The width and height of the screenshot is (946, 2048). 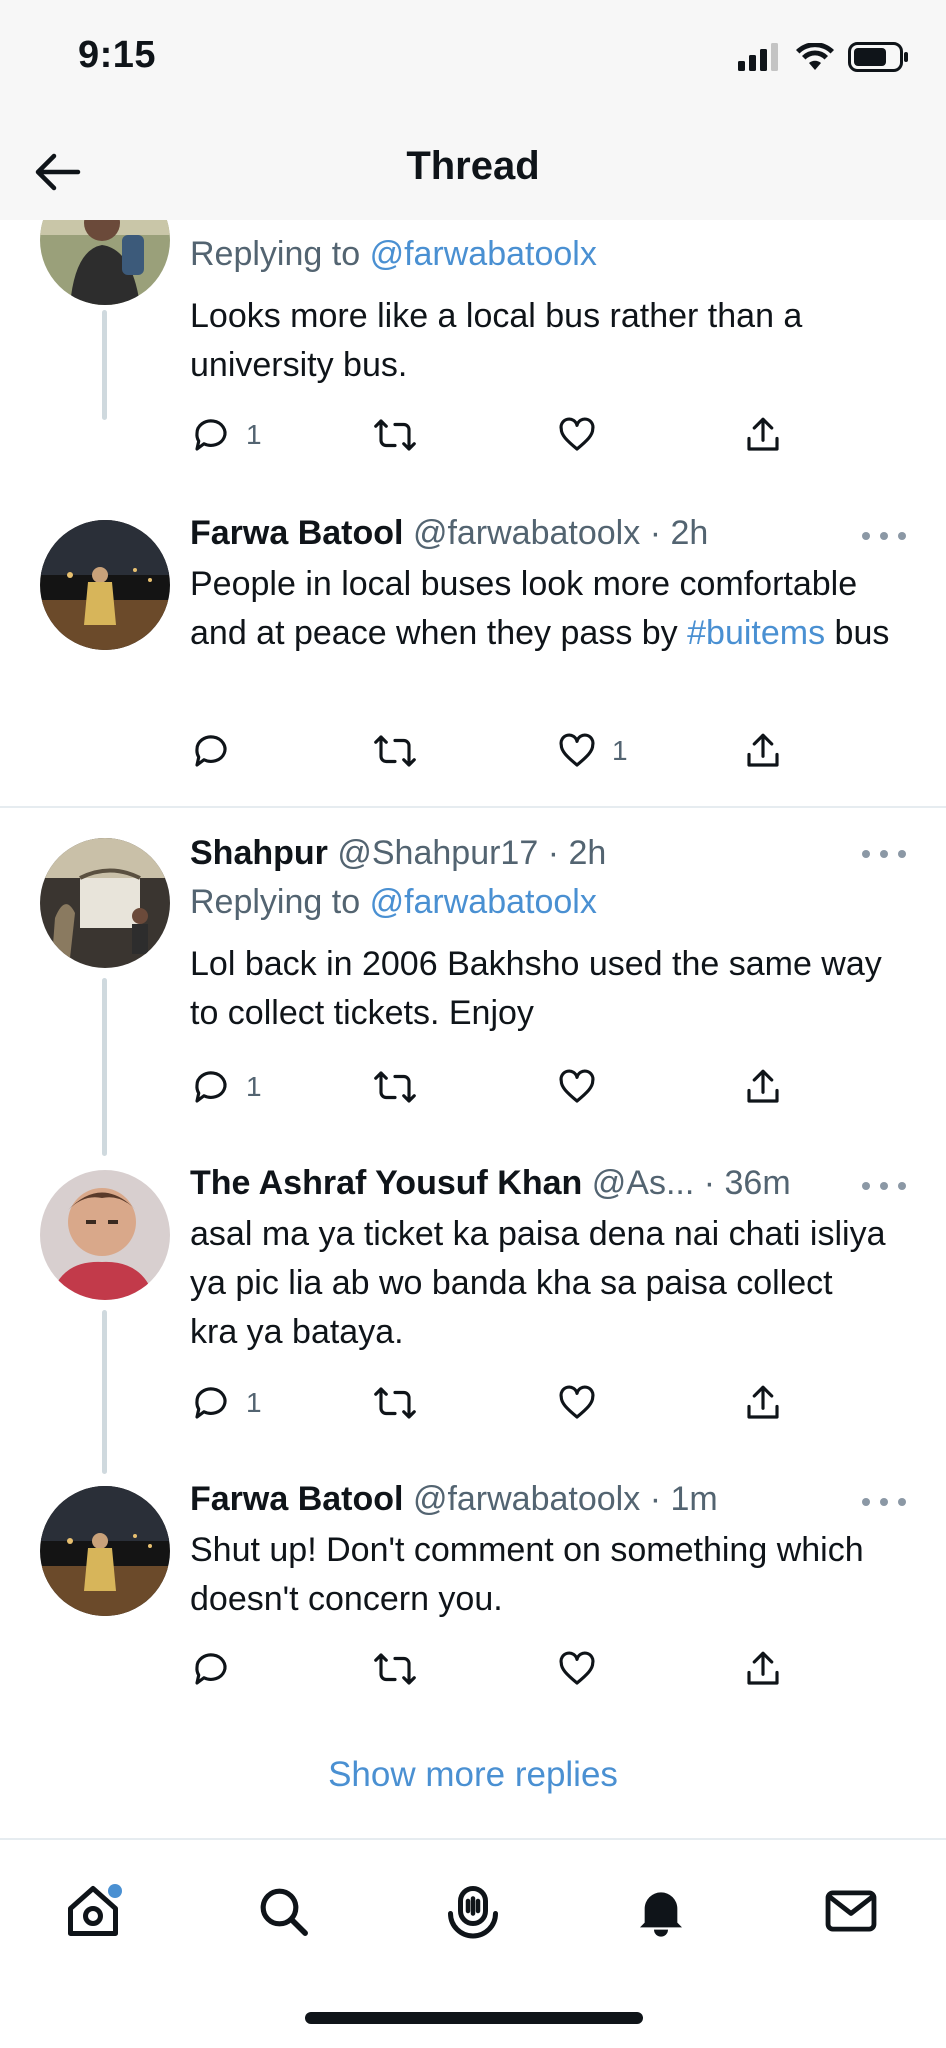 I want to click on battery-icon, so click(x=878, y=57).